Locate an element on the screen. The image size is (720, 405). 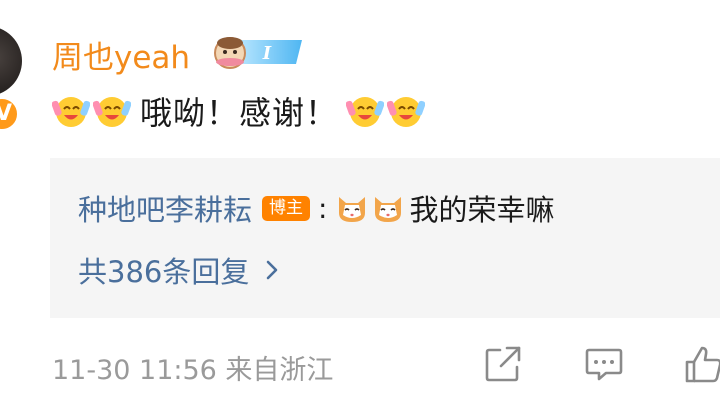
chevron-right-icon is located at coordinates (272, 270).